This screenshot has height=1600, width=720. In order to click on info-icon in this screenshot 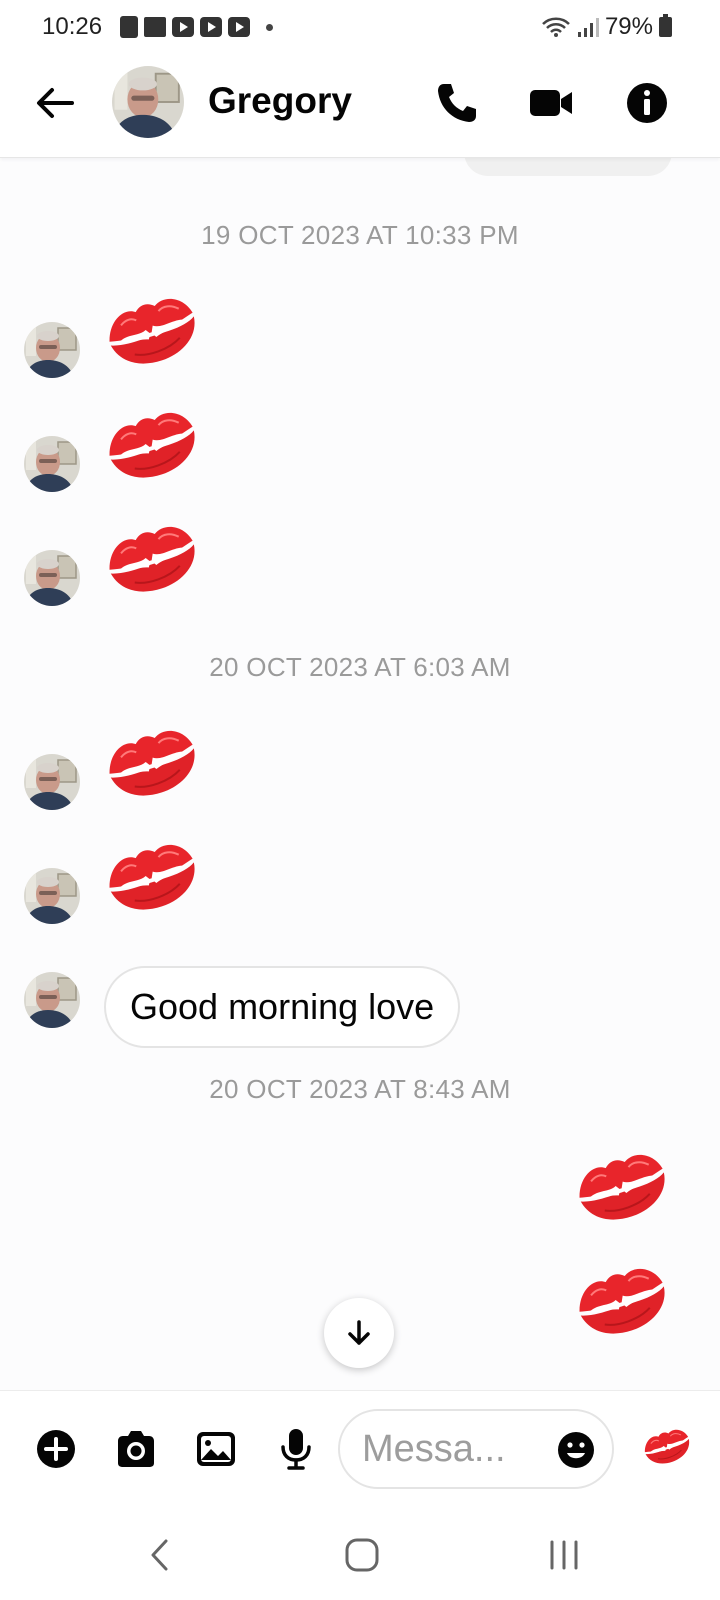, I will do `click(647, 103)`.